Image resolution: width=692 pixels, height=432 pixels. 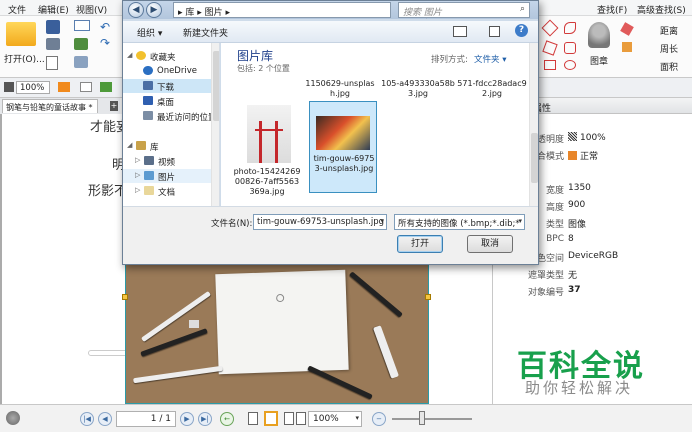 I want to click on preview-pane-icon, so click(x=494, y=31).